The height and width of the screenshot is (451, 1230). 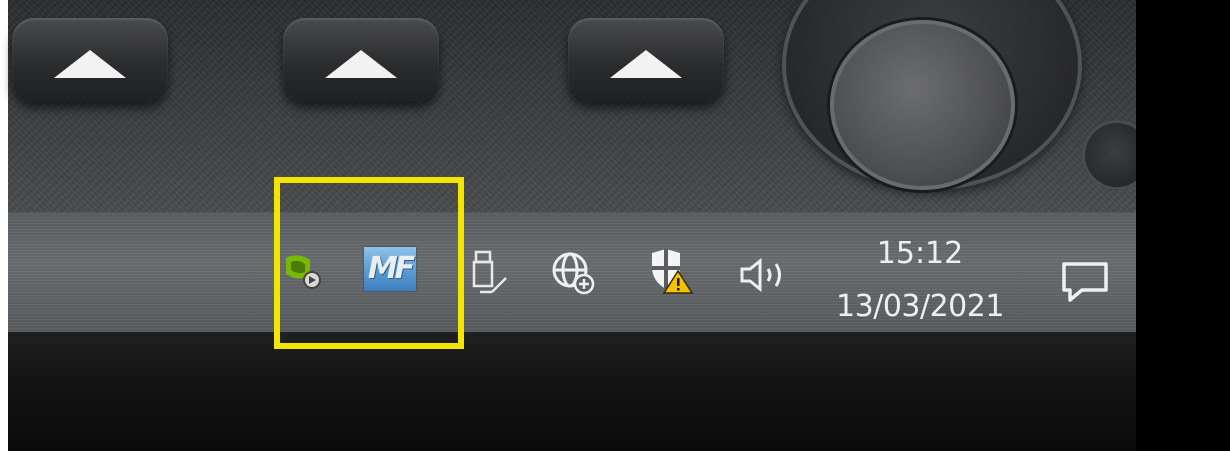 What do you see at coordinates (765, 275) in the screenshot?
I see `speaker-volume-icon` at bounding box center [765, 275].